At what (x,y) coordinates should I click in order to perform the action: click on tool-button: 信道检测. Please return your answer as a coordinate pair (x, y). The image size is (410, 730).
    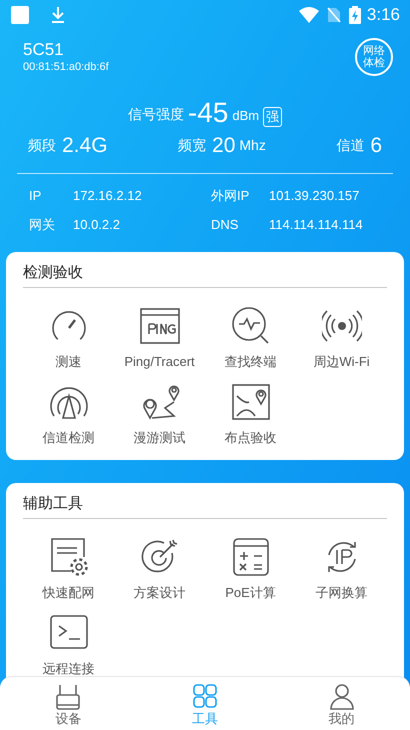
    Looking at the image, I should click on (68, 414).